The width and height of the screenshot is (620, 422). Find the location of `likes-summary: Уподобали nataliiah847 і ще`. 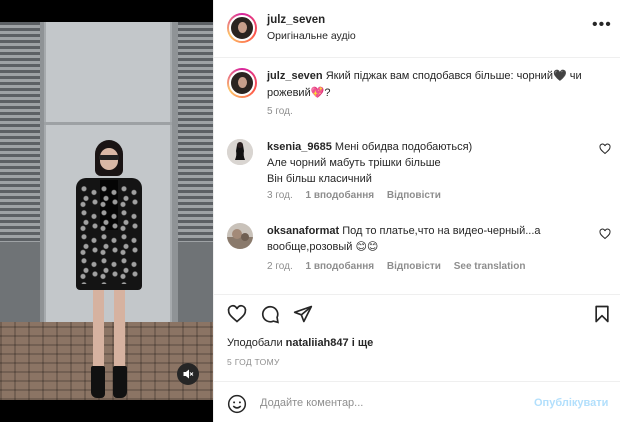

likes-summary: Уподобали nataliiah847 і ще is located at coordinates (300, 343).